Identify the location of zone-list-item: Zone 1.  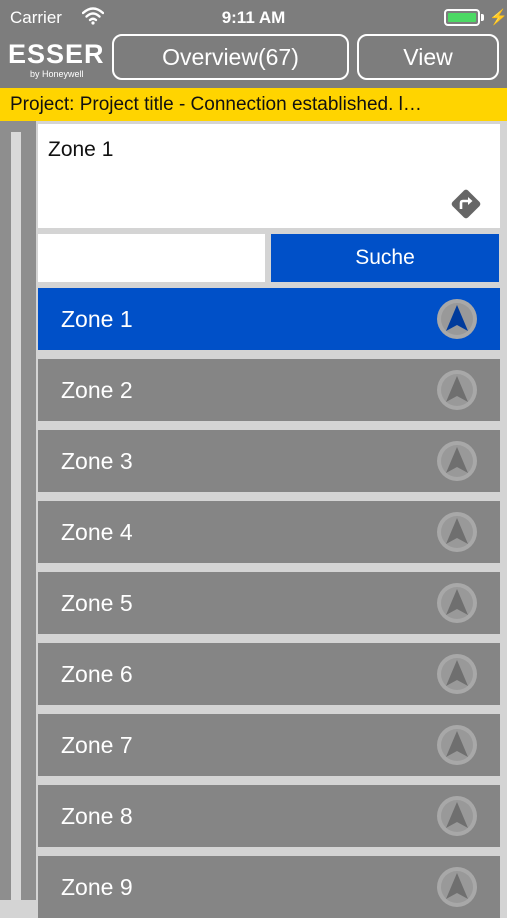
(269, 319).